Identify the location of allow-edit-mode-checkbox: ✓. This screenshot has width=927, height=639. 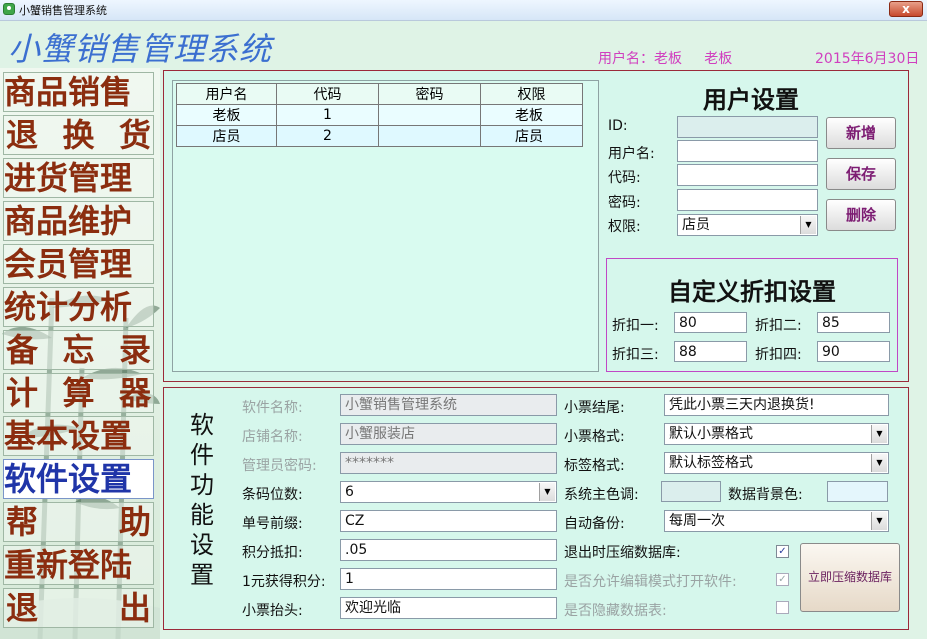
(782, 579).